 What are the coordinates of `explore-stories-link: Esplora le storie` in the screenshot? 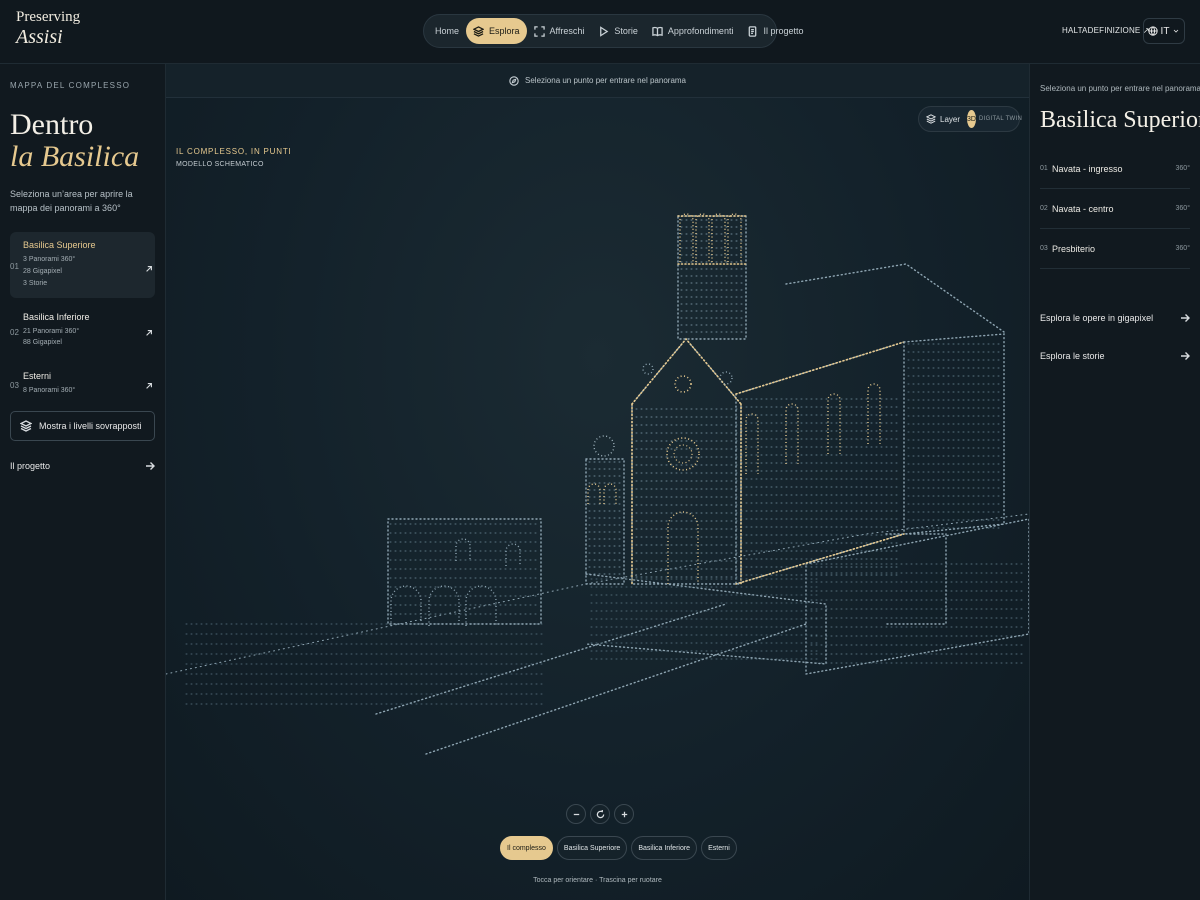 It's located at (1115, 356).